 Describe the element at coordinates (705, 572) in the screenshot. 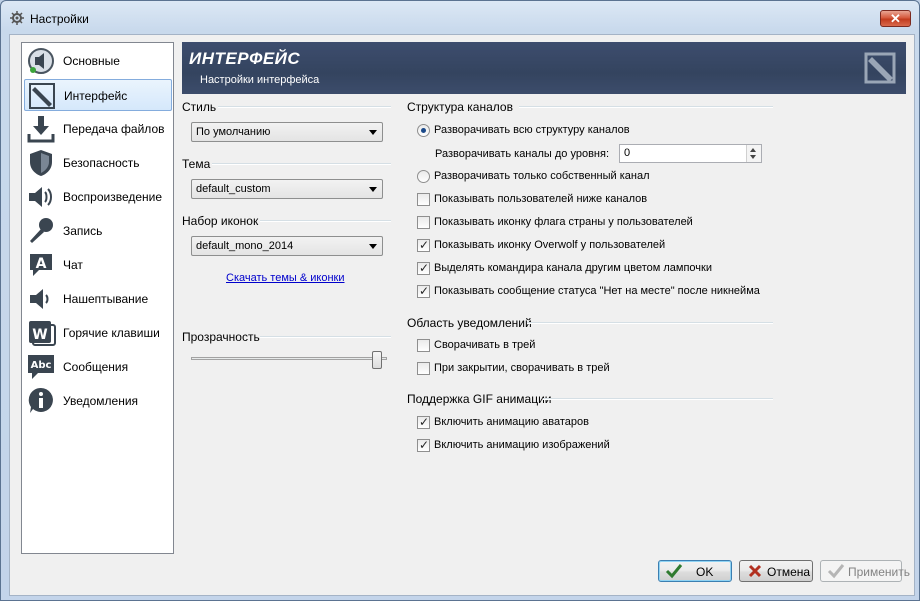

I see `ok-button-label: OK` at that location.